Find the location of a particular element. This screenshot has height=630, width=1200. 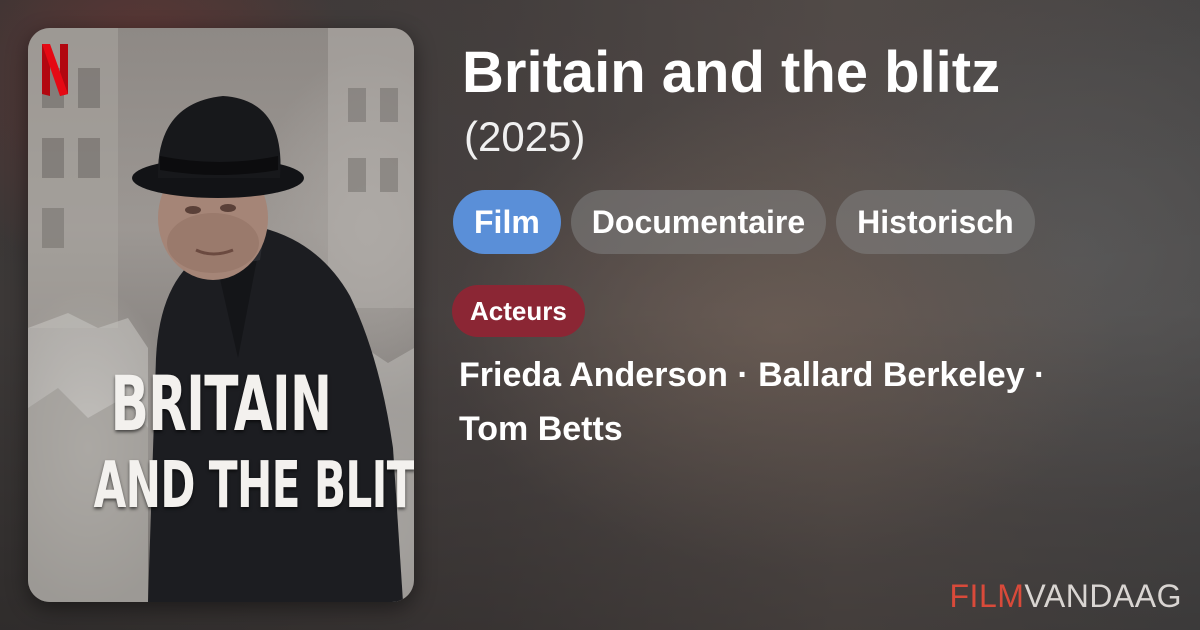

filmvandaag-logo: FILMVANDAAG is located at coordinates (1066, 596).